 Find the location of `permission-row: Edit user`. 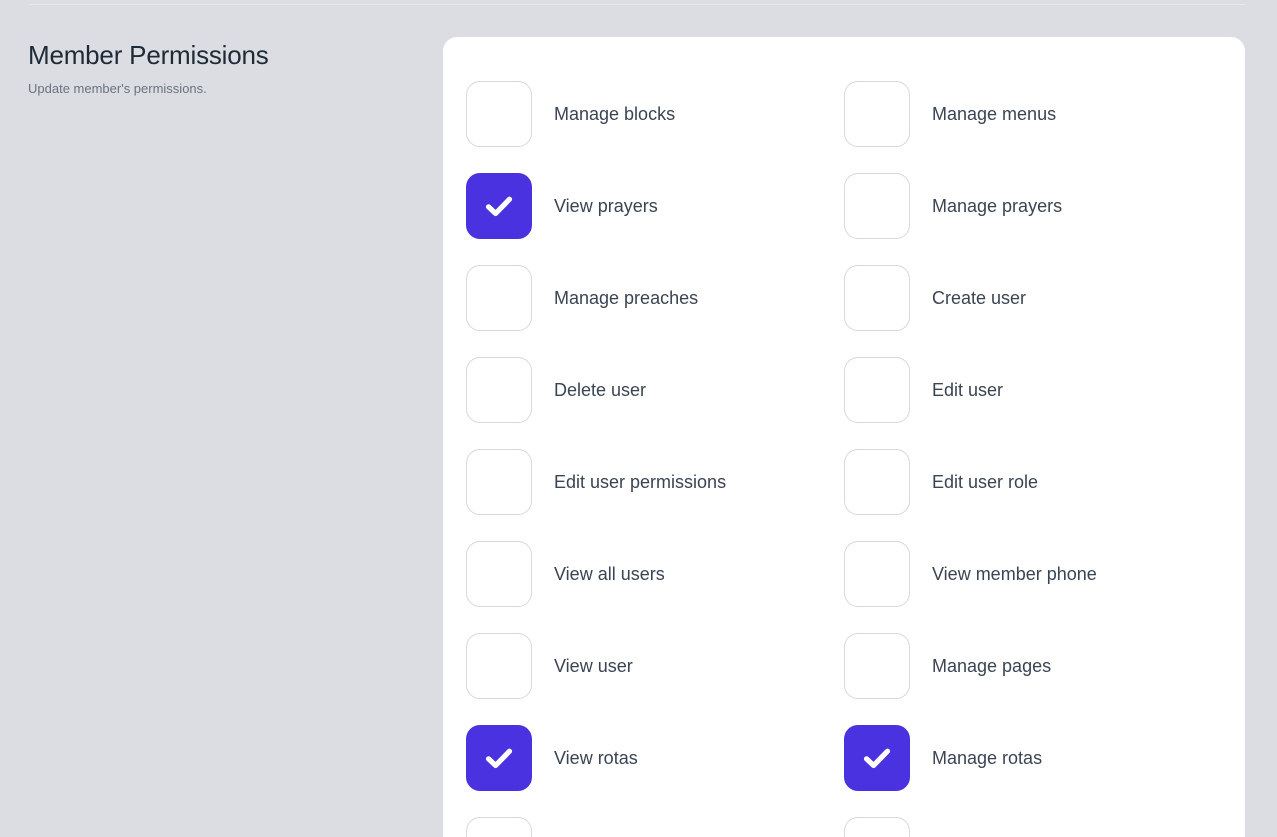

permission-row: Edit user is located at coordinates (1033, 390).